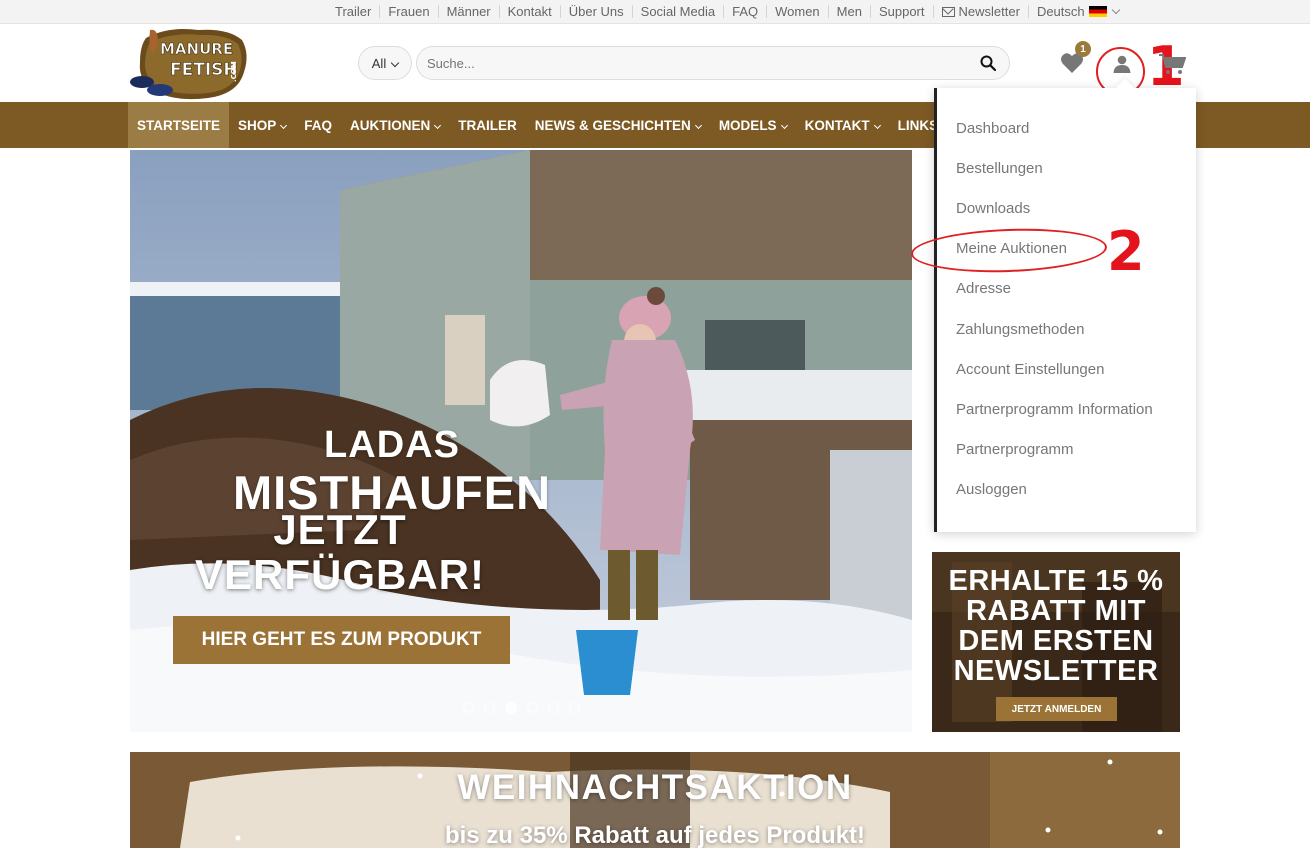  What do you see at coordinates (655, 835) in the screenshot?
I see `xmas-subtitle: bis zu 35% Rabatt auf jedes Produkt!` at bounding box center [655, 835].